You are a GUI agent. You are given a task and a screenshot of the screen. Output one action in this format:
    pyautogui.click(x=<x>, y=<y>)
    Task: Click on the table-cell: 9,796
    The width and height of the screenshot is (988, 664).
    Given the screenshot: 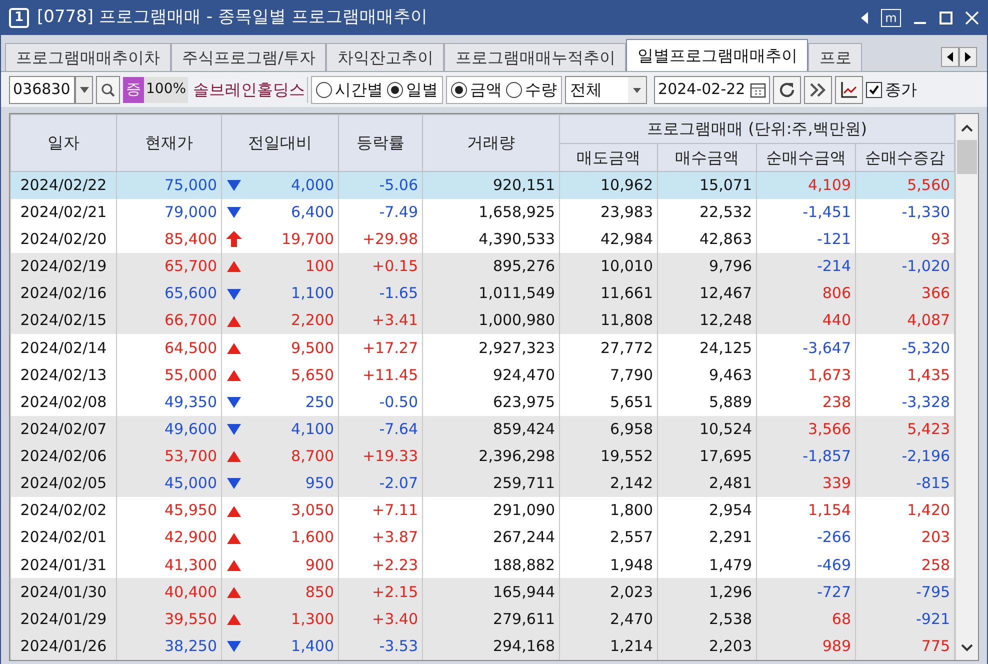 What is the action you would take?
    pyautogui.click(x=730, y=266)
    